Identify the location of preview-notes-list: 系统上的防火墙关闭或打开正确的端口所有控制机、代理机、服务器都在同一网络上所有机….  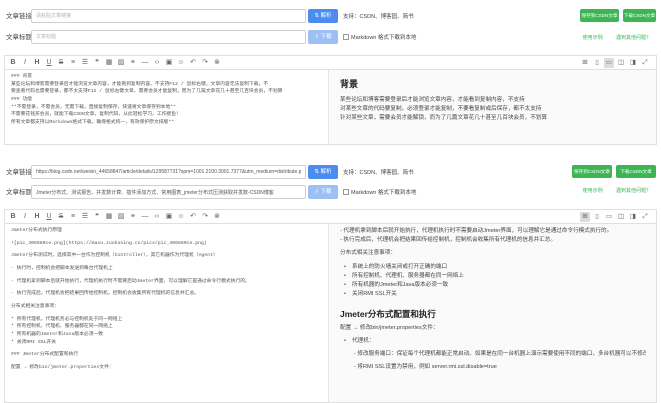
(493, 281).